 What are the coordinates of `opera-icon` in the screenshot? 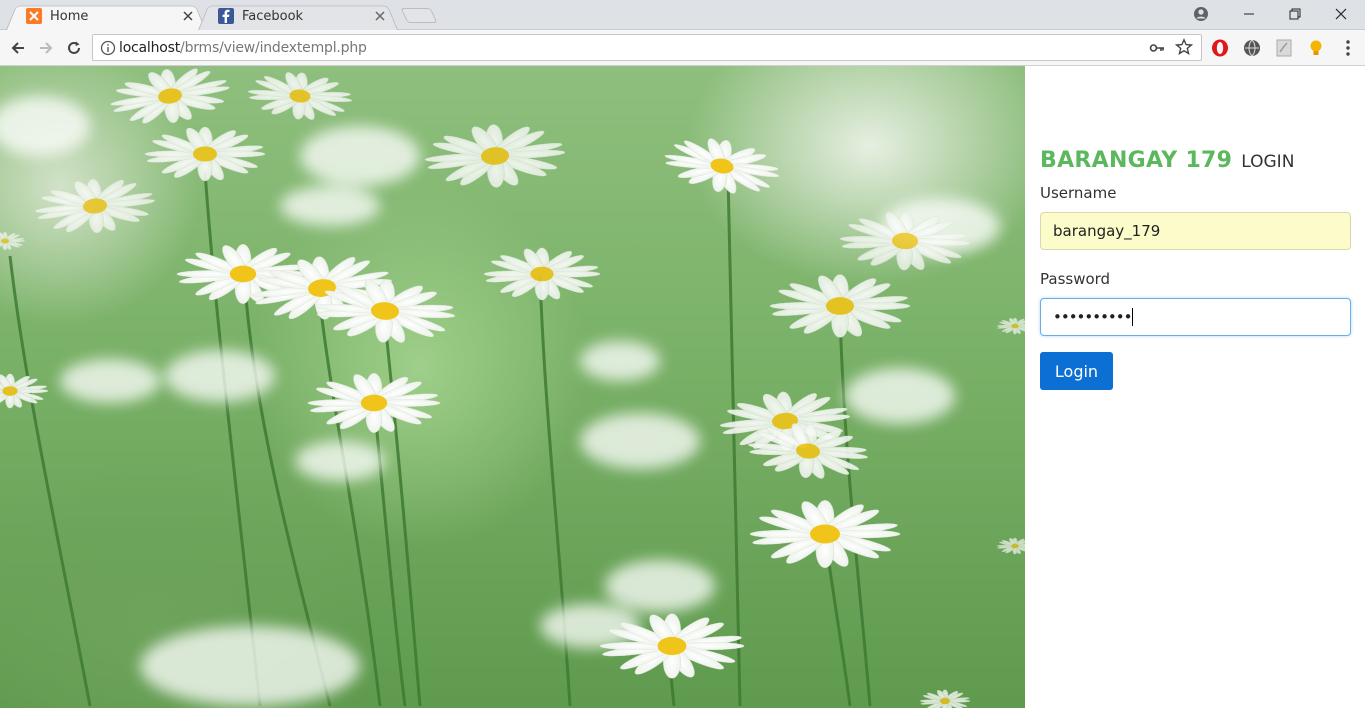 It's located at (1220, 48).